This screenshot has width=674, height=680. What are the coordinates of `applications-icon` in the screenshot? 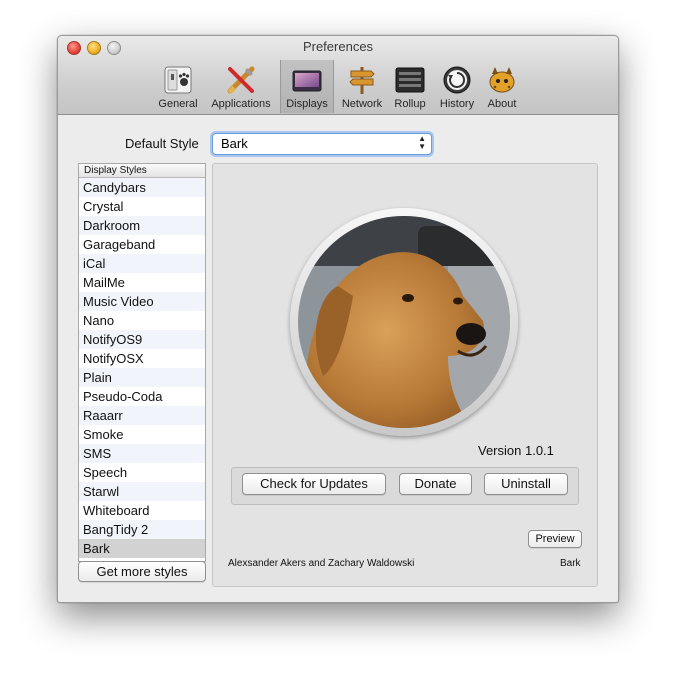 It's located at (241, 80).